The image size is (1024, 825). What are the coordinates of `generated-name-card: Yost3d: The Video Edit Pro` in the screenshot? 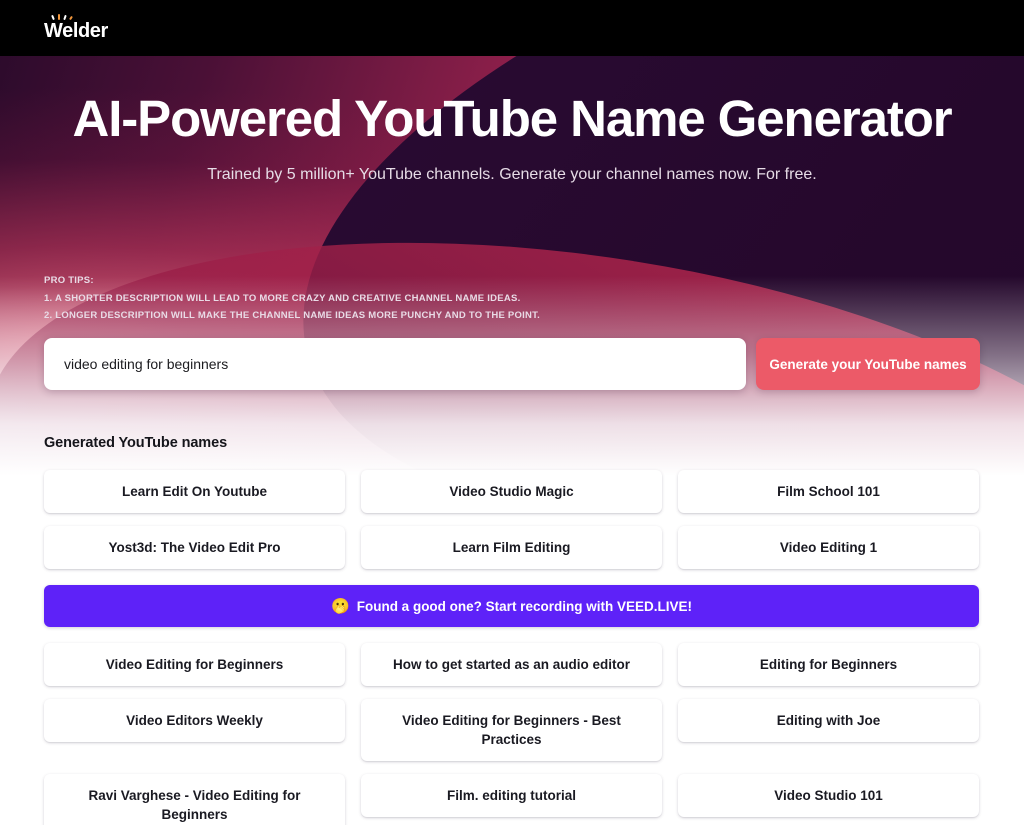 It's located at (194, 547).